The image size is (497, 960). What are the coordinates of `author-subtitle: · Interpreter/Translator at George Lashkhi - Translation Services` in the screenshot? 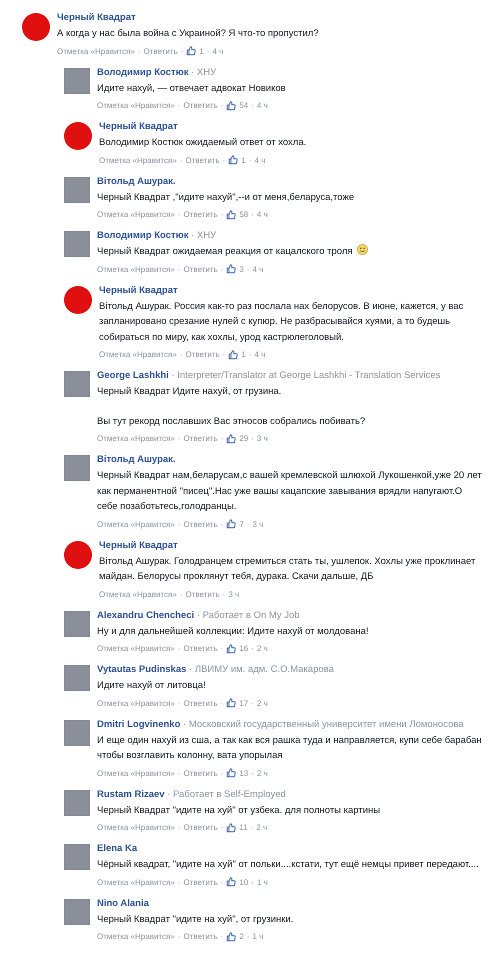 It's located at (305, 375).